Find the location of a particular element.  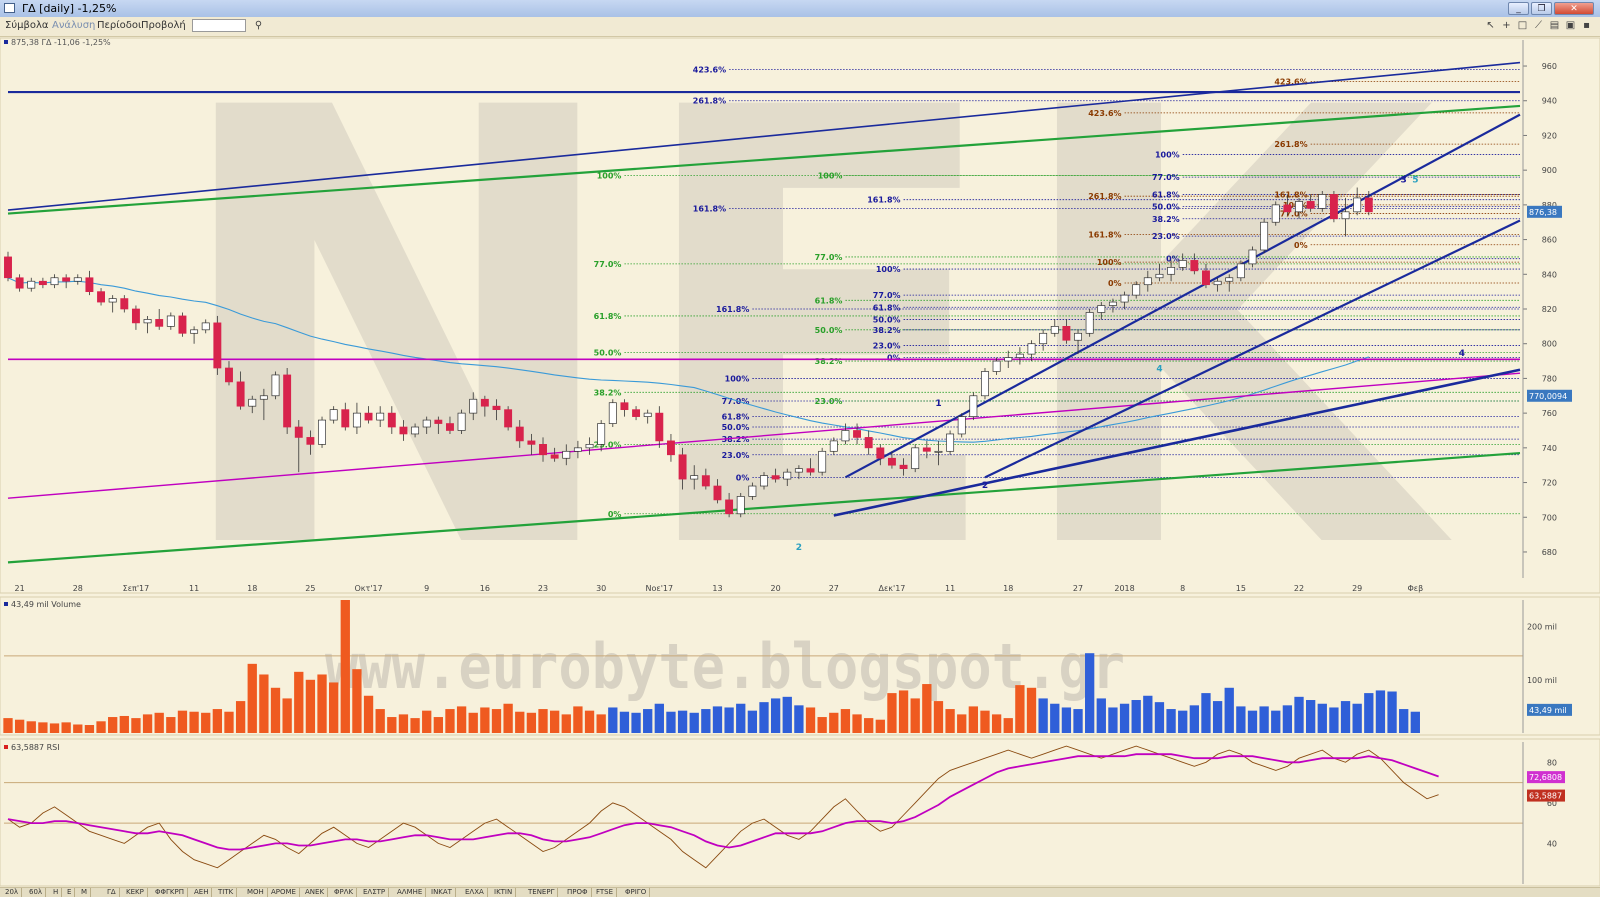

date-axis-label: 2018 is located at coordinates (1124, 588).